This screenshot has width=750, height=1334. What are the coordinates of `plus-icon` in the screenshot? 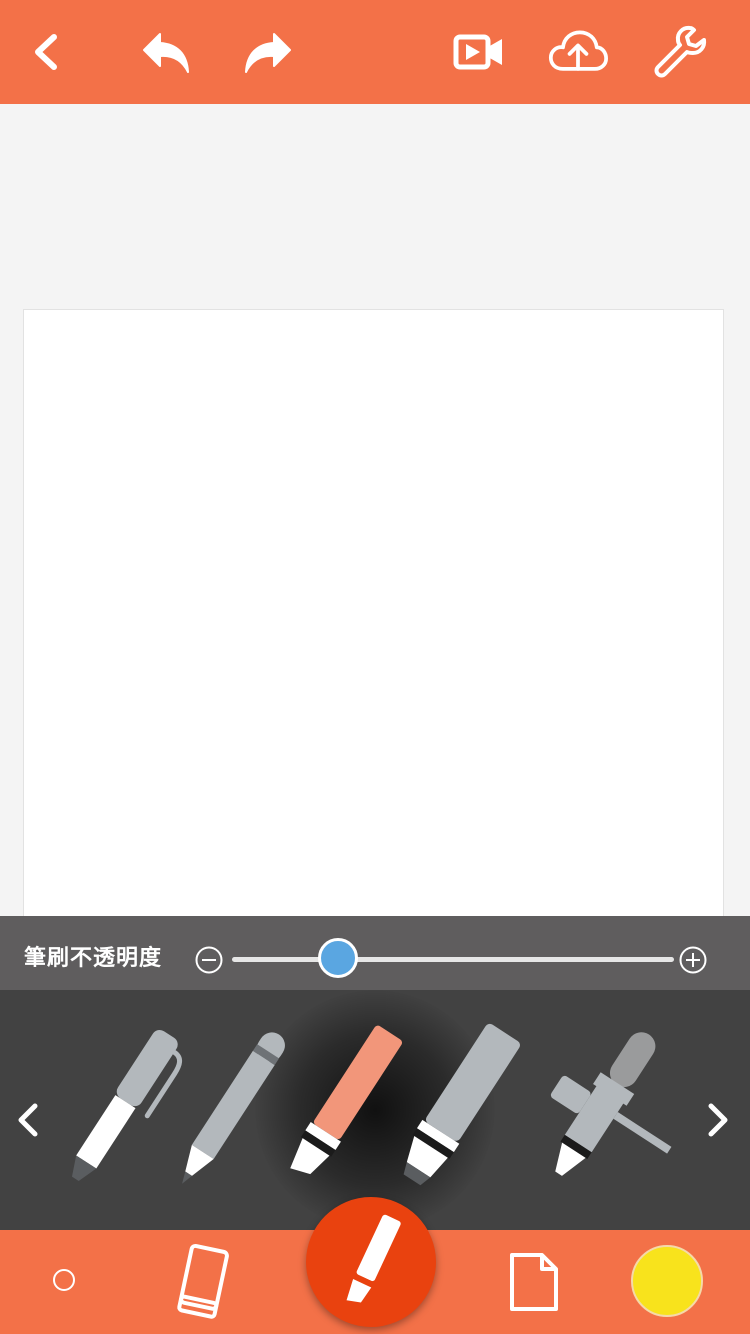 It's located at (693, 960).